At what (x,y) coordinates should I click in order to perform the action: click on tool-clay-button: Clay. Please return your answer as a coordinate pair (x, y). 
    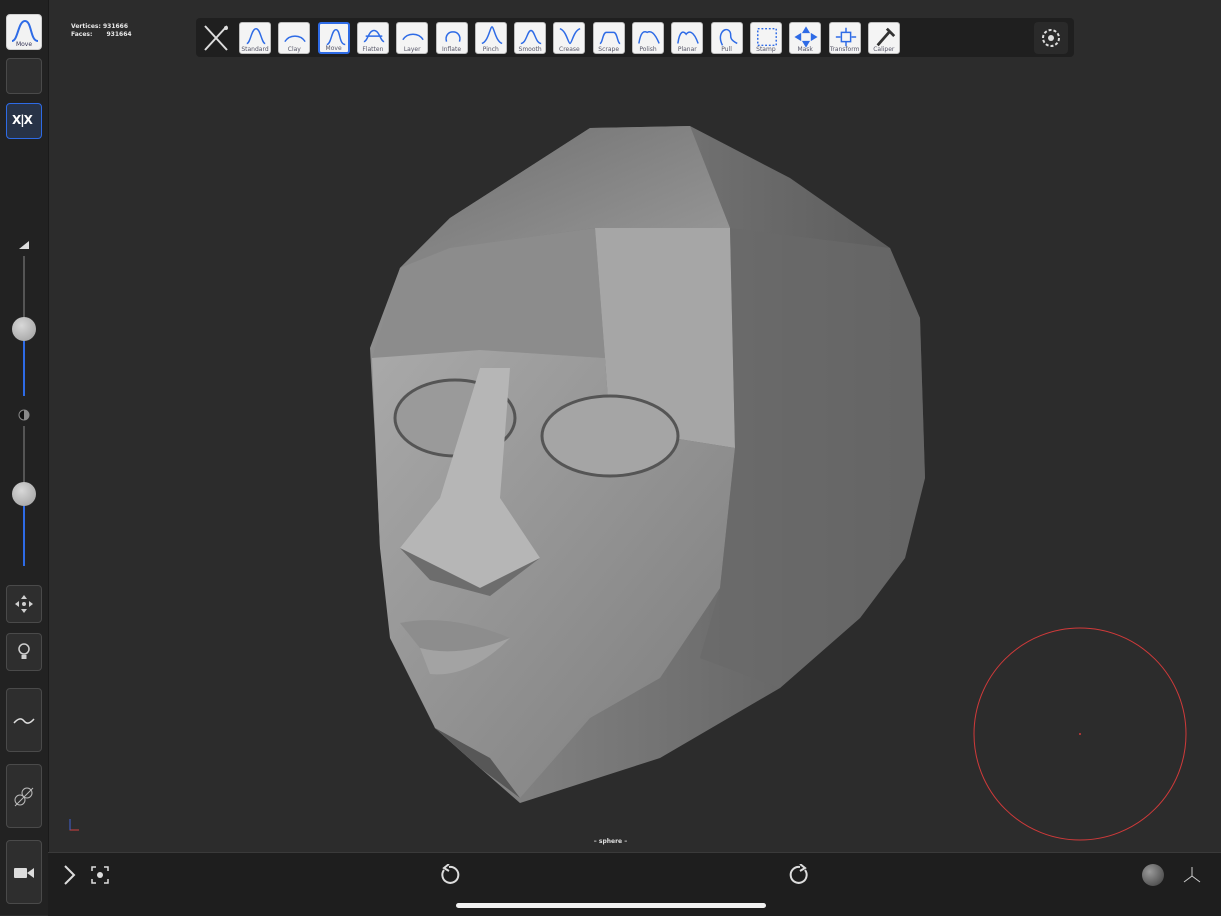
    Looking at the image, I should click on (294, 38).